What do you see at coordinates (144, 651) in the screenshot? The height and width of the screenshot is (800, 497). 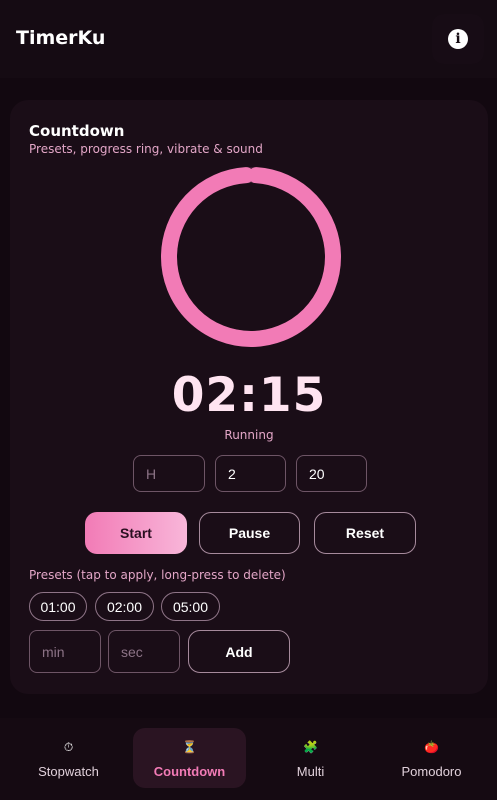 I see `preset-sec-input: sec` at bounding box center [144, 651].